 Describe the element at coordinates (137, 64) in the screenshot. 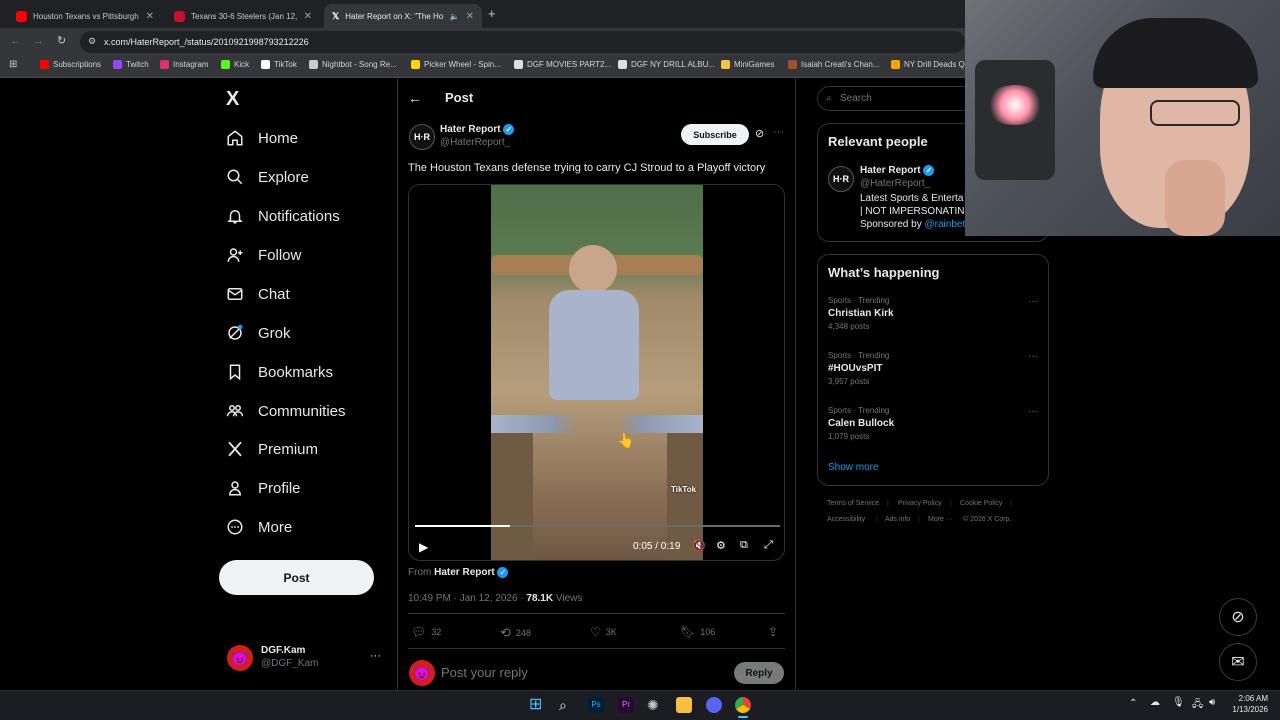

I see `bookmark-label: Twitch` at that location.